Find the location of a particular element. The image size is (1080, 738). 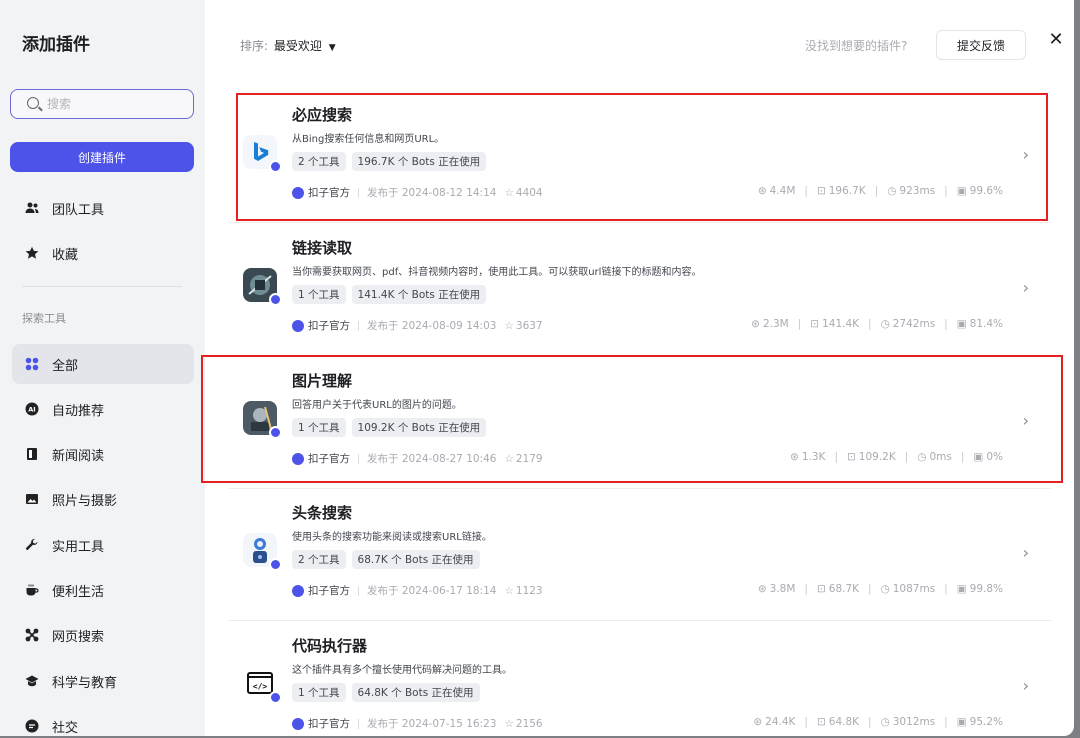

sidebar-item-label: 照片与摄影 is located at coordinates (85, 501).